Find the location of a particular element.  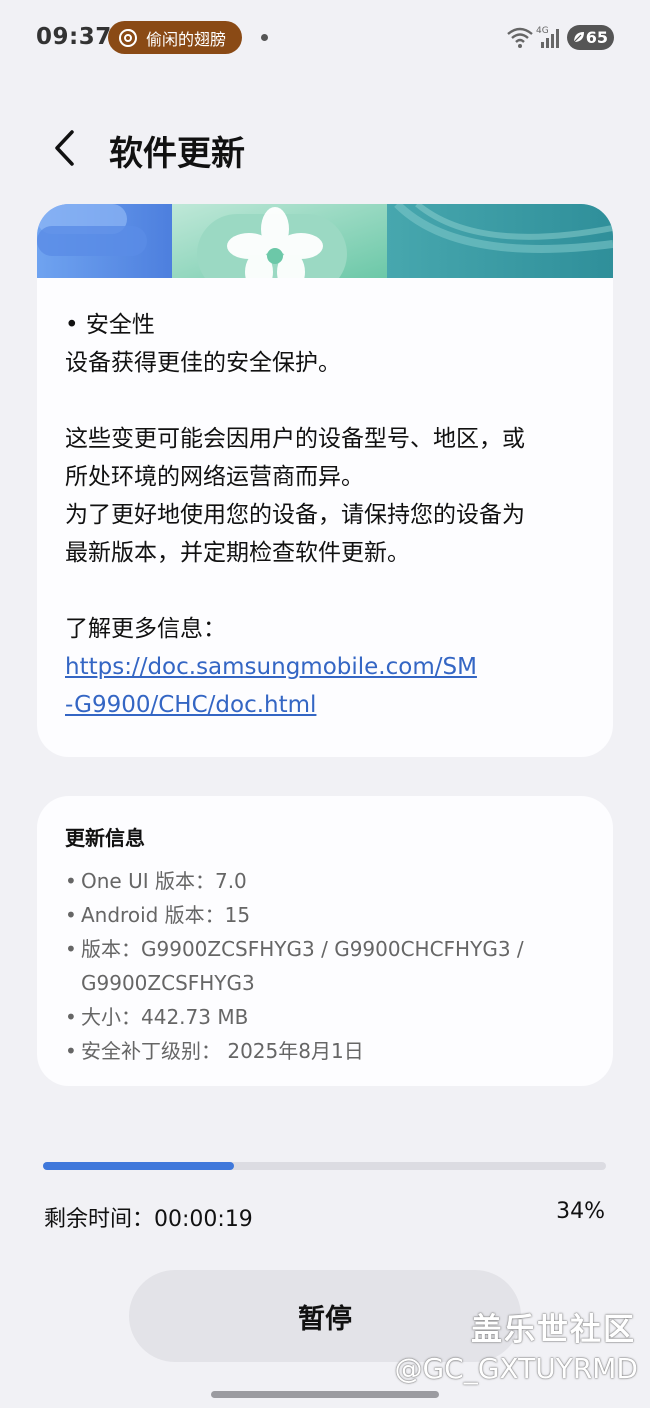

download-progress-bar is located at coordinates (324, 1166).